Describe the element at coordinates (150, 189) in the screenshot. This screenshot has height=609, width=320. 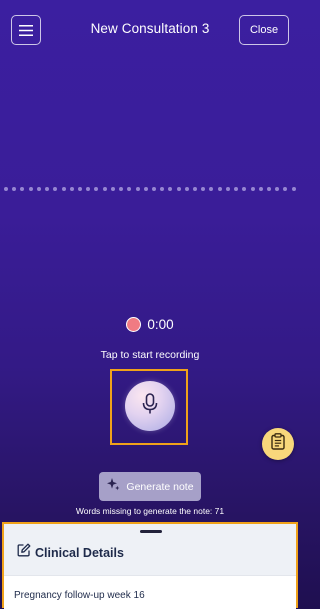
I see `audio-waveform` at that location.